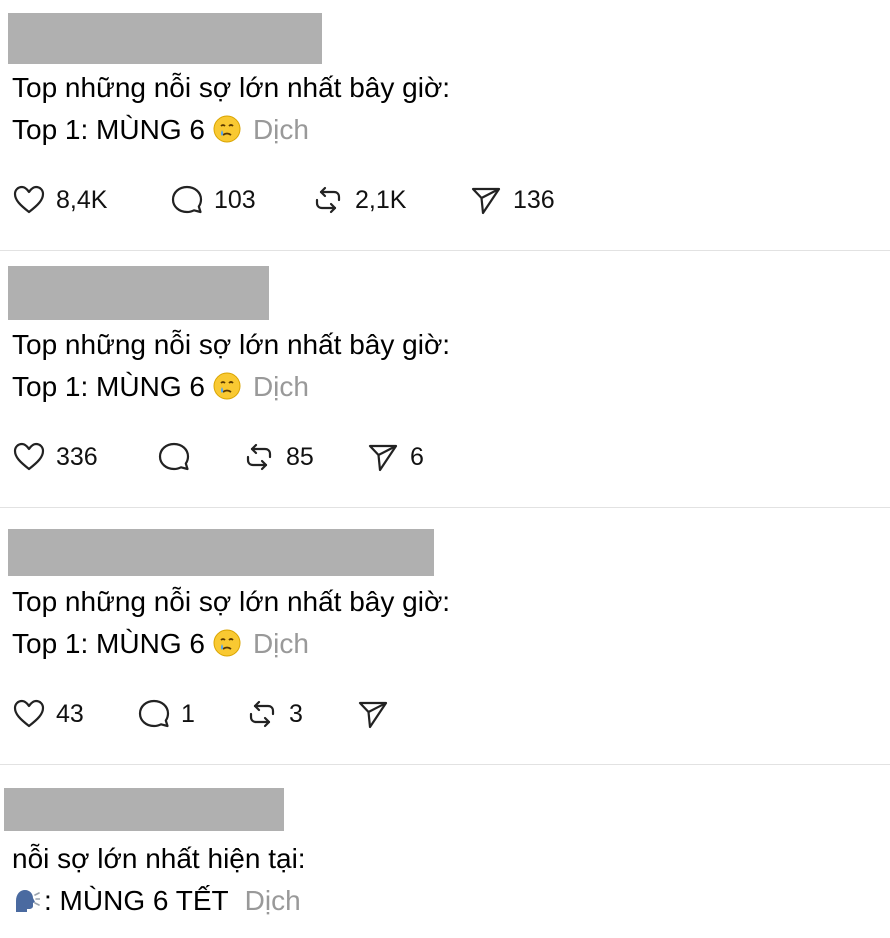  I want to click on repost-button: 3, so click(274, 714).